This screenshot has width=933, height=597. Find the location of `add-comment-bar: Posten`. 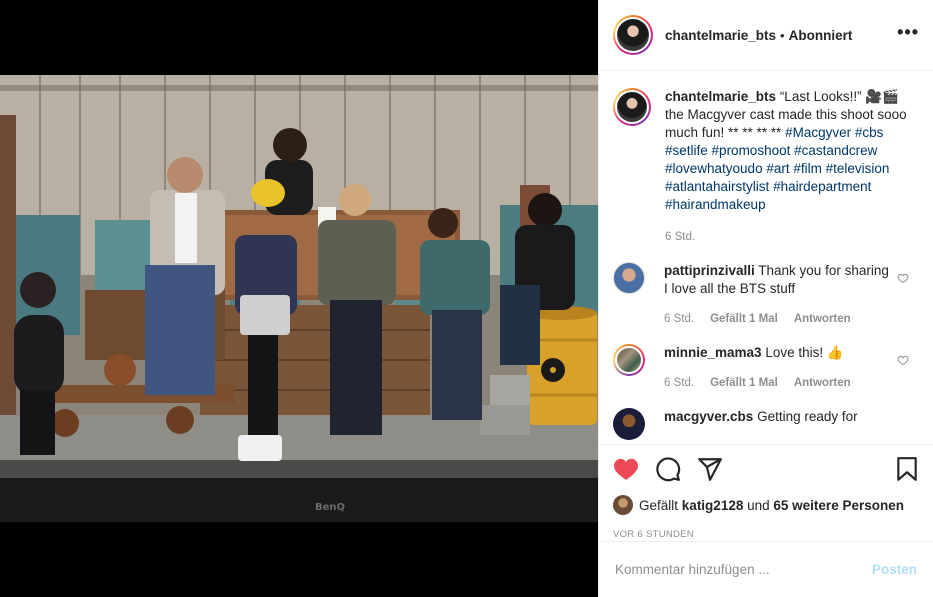

add-comment-bar: Posten is located at coordinates (766, 569).